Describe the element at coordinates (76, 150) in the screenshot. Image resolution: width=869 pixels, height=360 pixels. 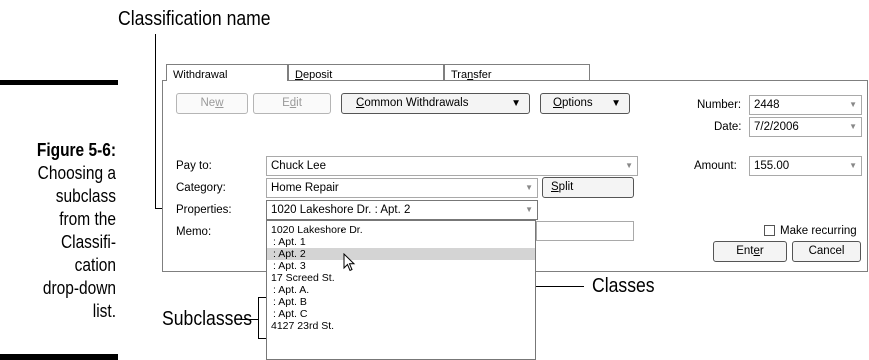
I see `figure-number: Figure 5-6:` at that location.